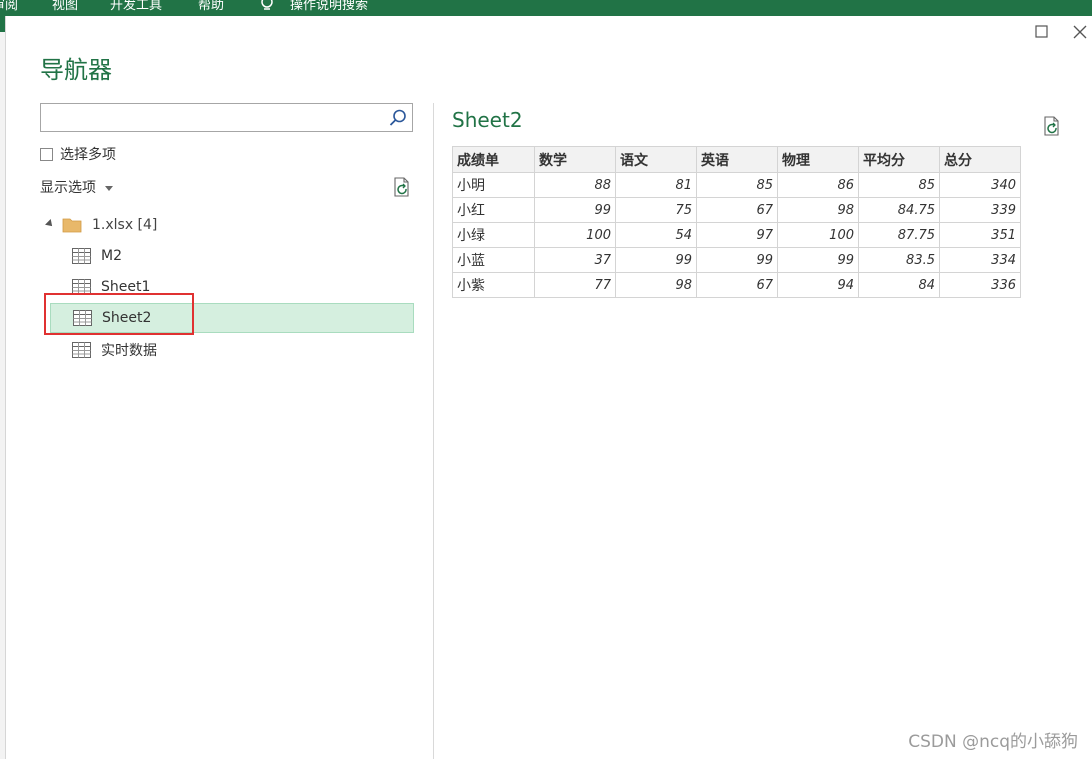 The height and width of the screenshot is (759, 1092). I want to click on navigator-title: 导航器, so click(76, 70).